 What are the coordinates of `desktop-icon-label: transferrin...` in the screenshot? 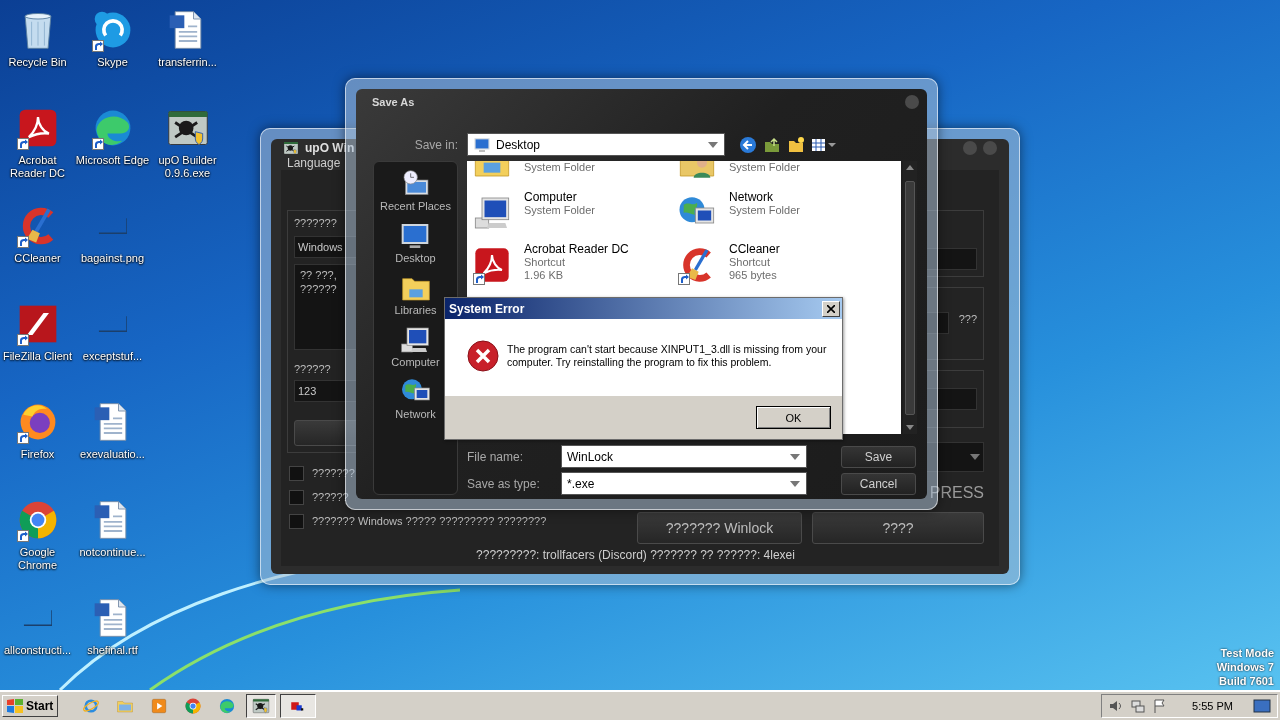 It's located at (187, 62).